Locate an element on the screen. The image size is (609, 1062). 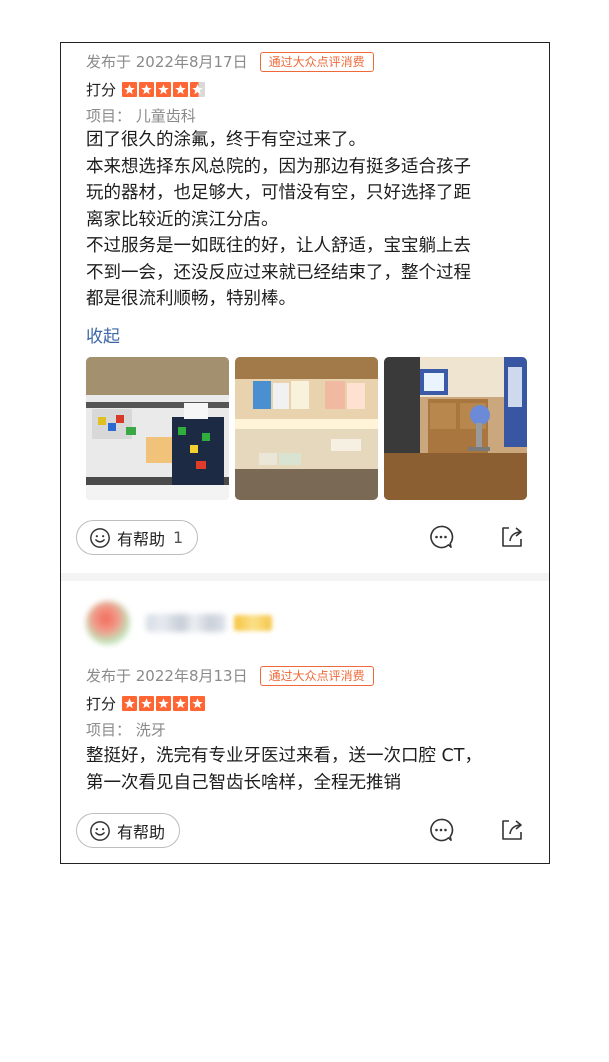
collapse-link: 收起 is located at coordinates (103, 334).